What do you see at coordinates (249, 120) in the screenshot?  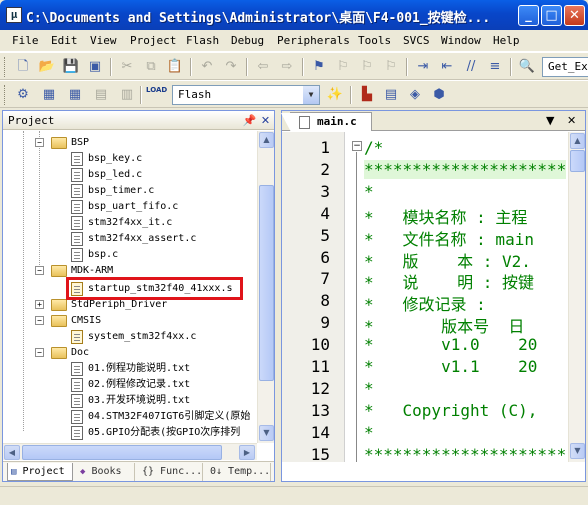 I see `pin-icon: 📌` at bounding box center [249, 120].